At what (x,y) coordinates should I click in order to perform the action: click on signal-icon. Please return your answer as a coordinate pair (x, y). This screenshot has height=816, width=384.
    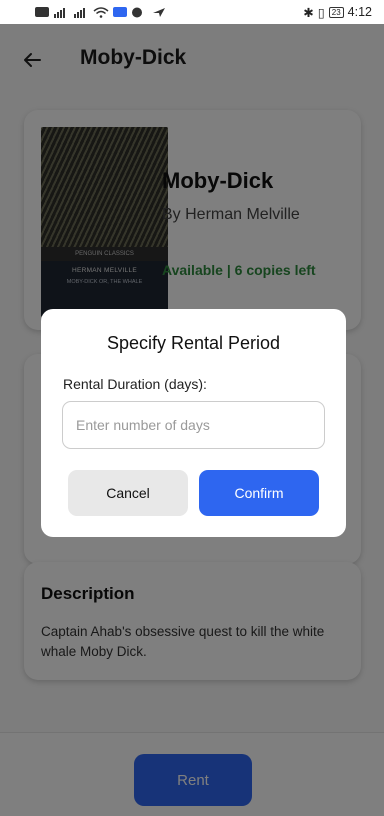
    Looking at the image, I should click on (59, 12).